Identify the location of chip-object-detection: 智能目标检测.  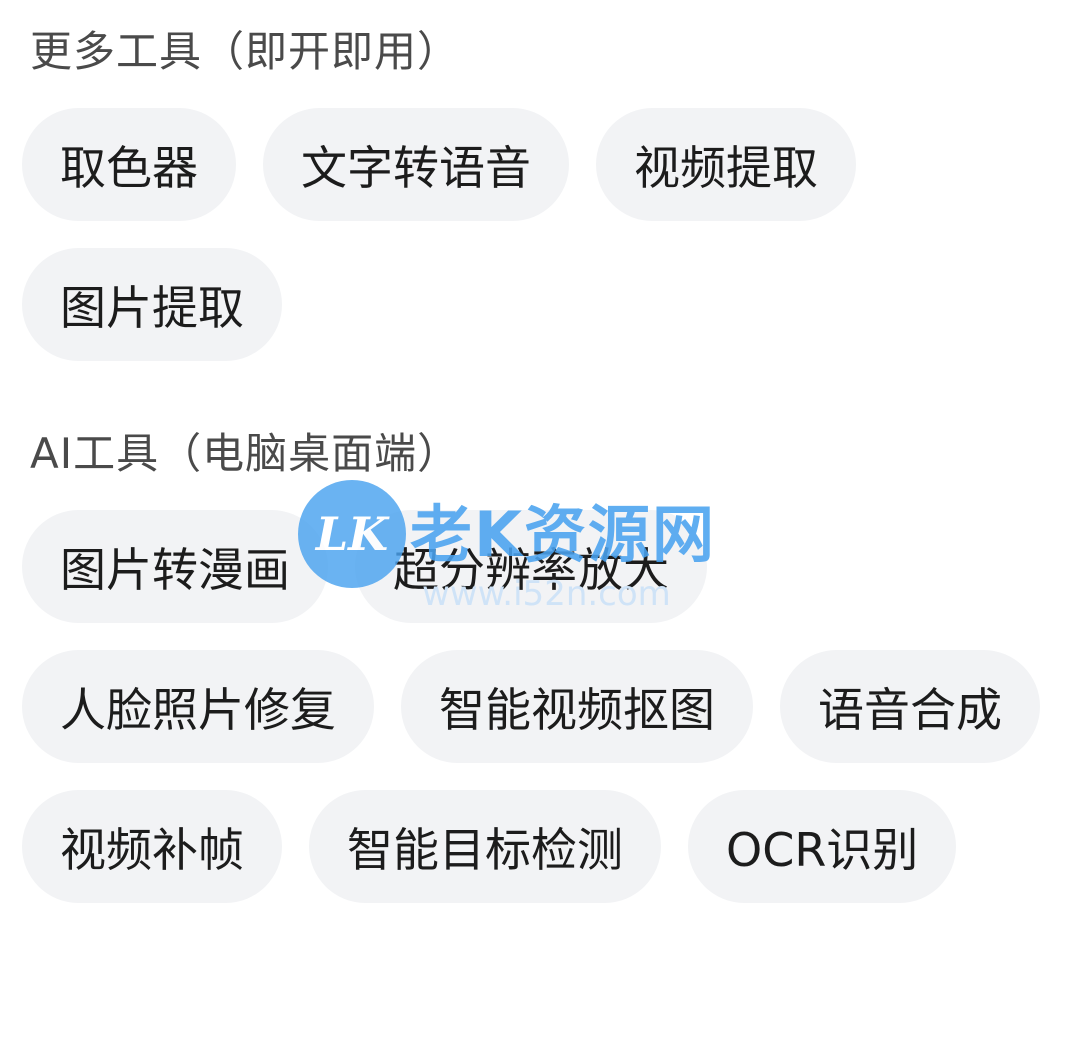
(485, 846).